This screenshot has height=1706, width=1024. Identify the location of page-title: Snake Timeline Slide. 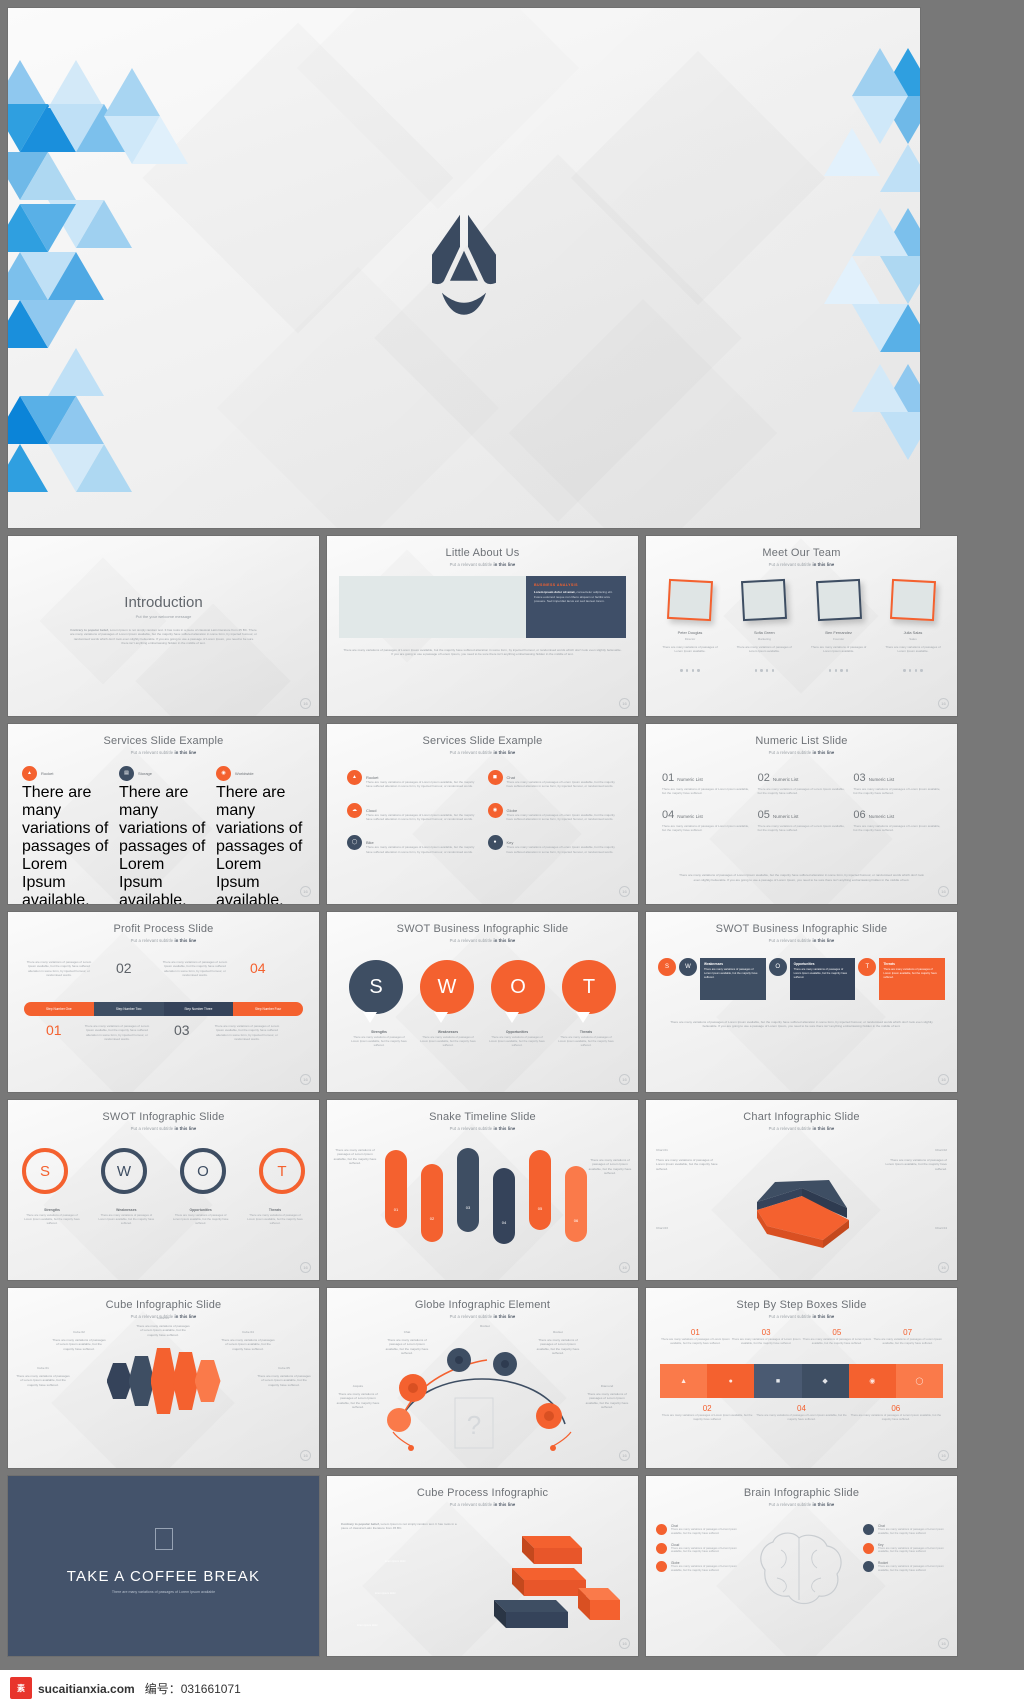
(482, 1117).